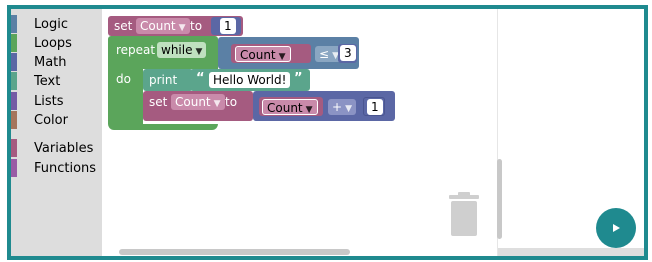 This screenshot has height=262, width=652. What do you see at coordinates (337, 107) in the screenshot?
I see `operator-value: +` at bounding box center [337, 107].